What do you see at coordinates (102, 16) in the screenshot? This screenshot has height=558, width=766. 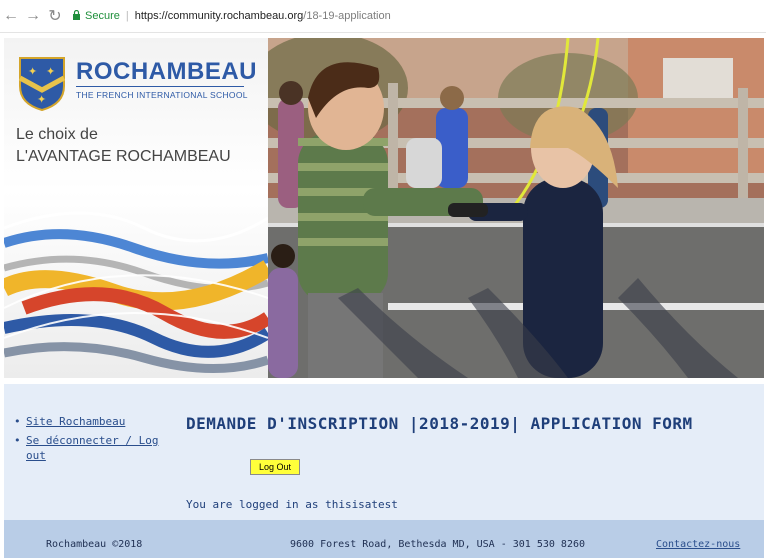 I see `secure-label: Secure` at bounding box center [102, 16].